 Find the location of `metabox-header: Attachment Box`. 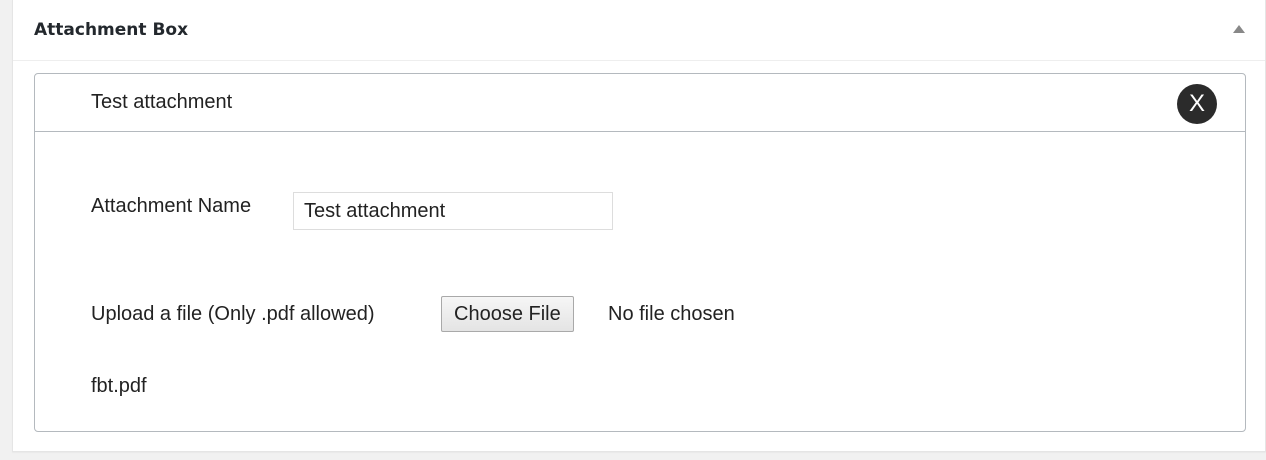

metabox-header: Attachment Box is located at coordinates (639, 30).